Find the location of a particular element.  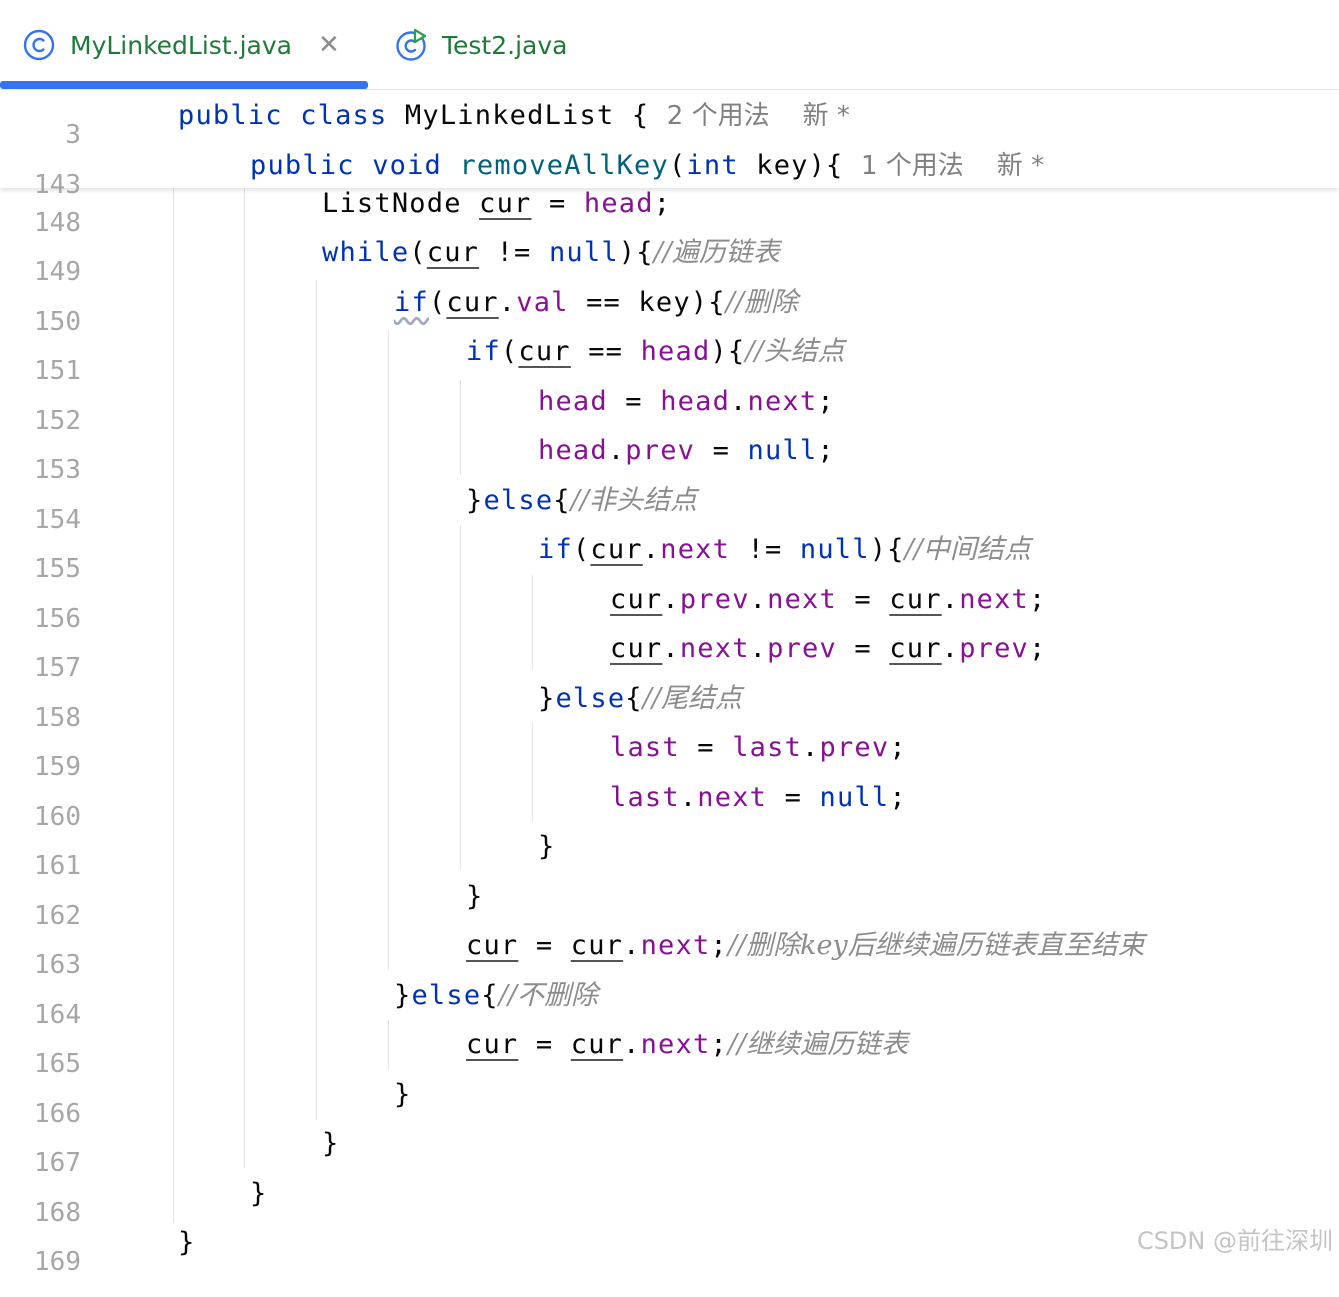

code-line: 150 if(cur.val == key){//删除 is located at coordinates (669, 309).